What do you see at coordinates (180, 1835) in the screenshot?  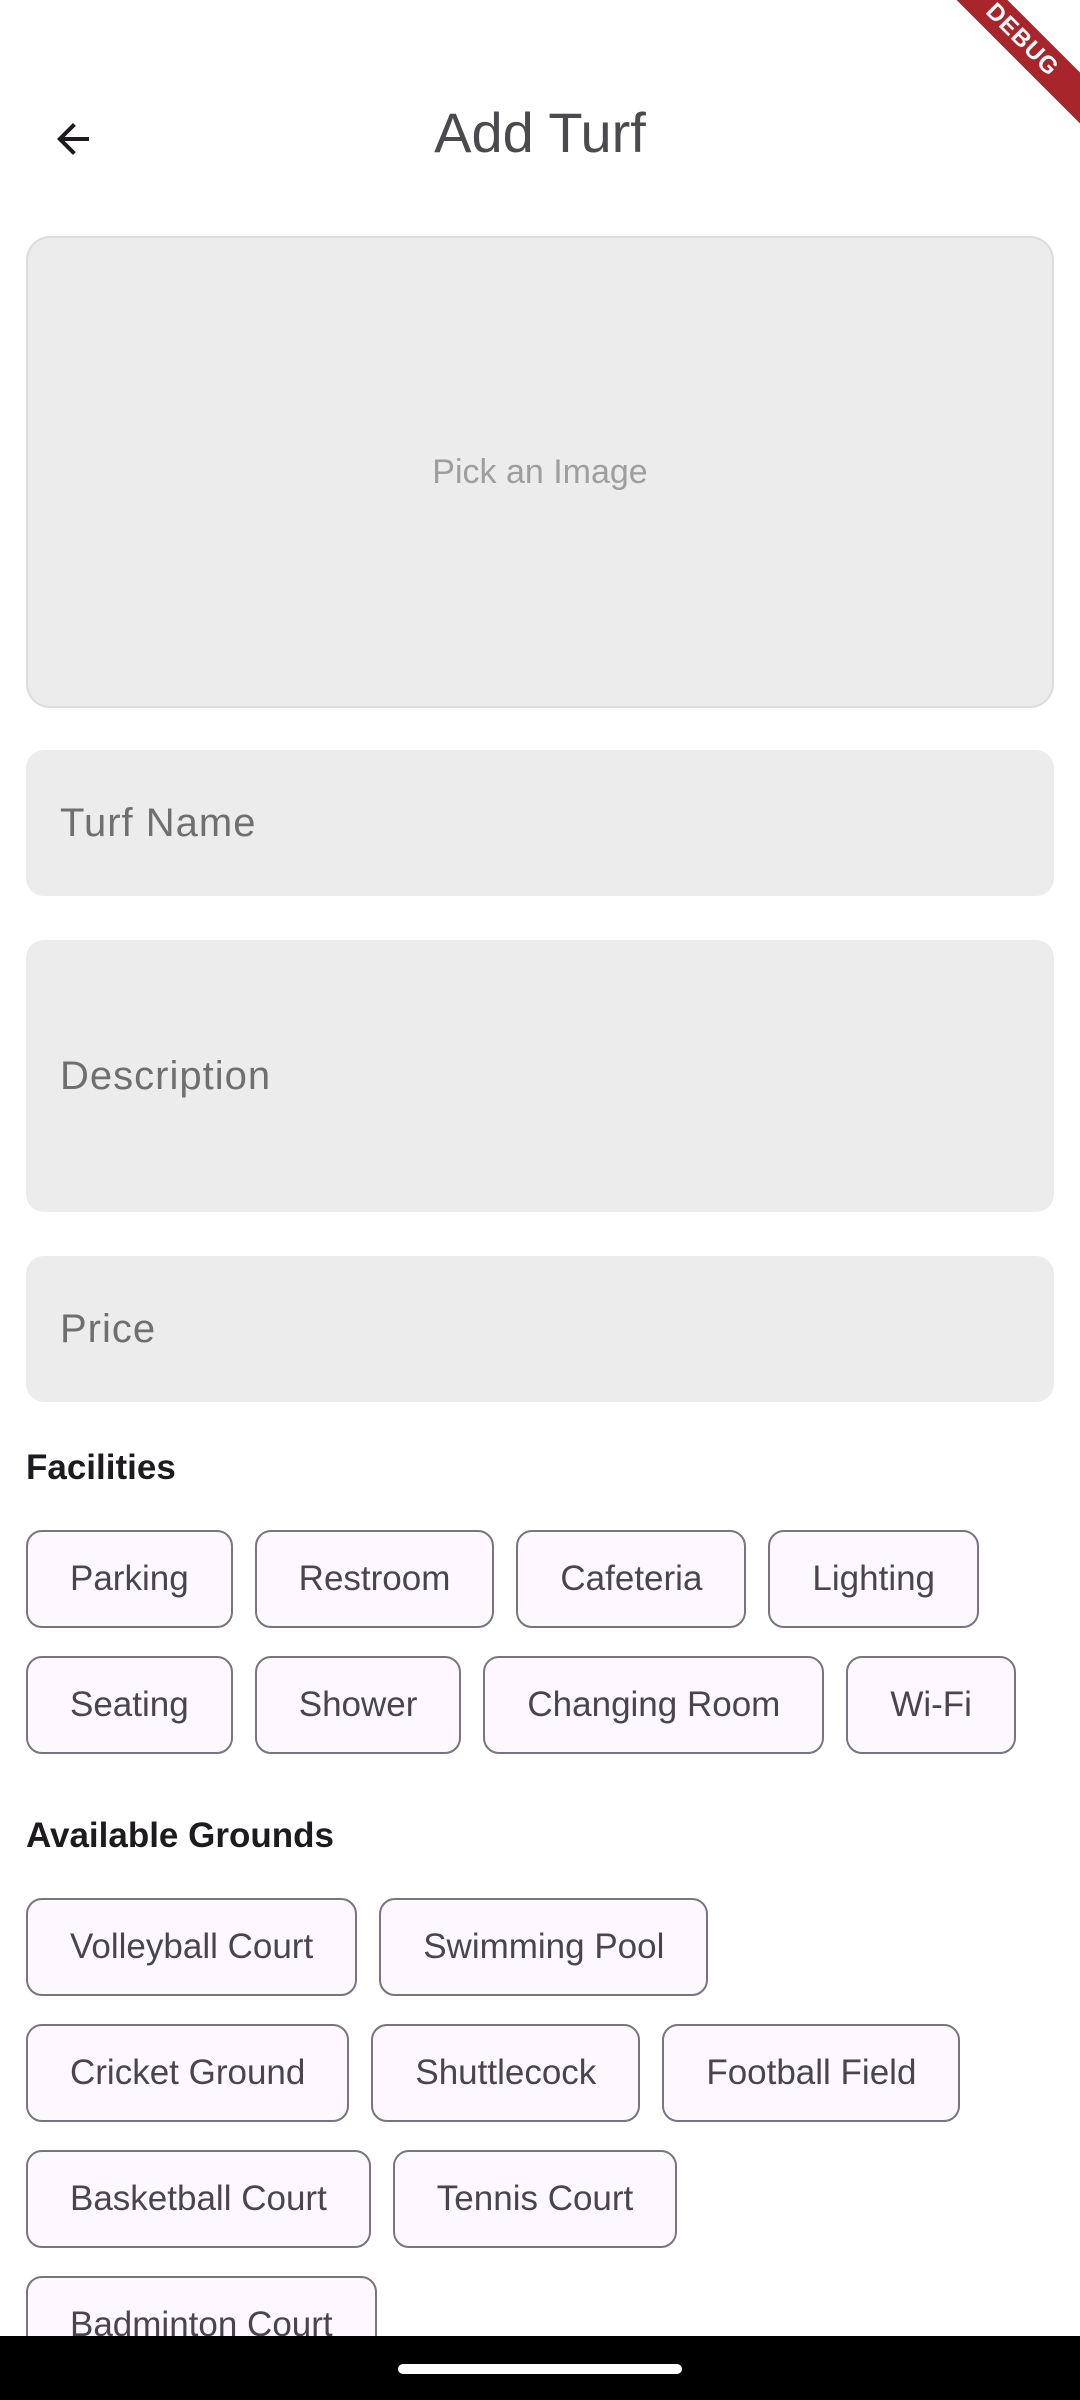 I see `available-grounds-heading: Available Grounds` at bounding box center [180, 1835].